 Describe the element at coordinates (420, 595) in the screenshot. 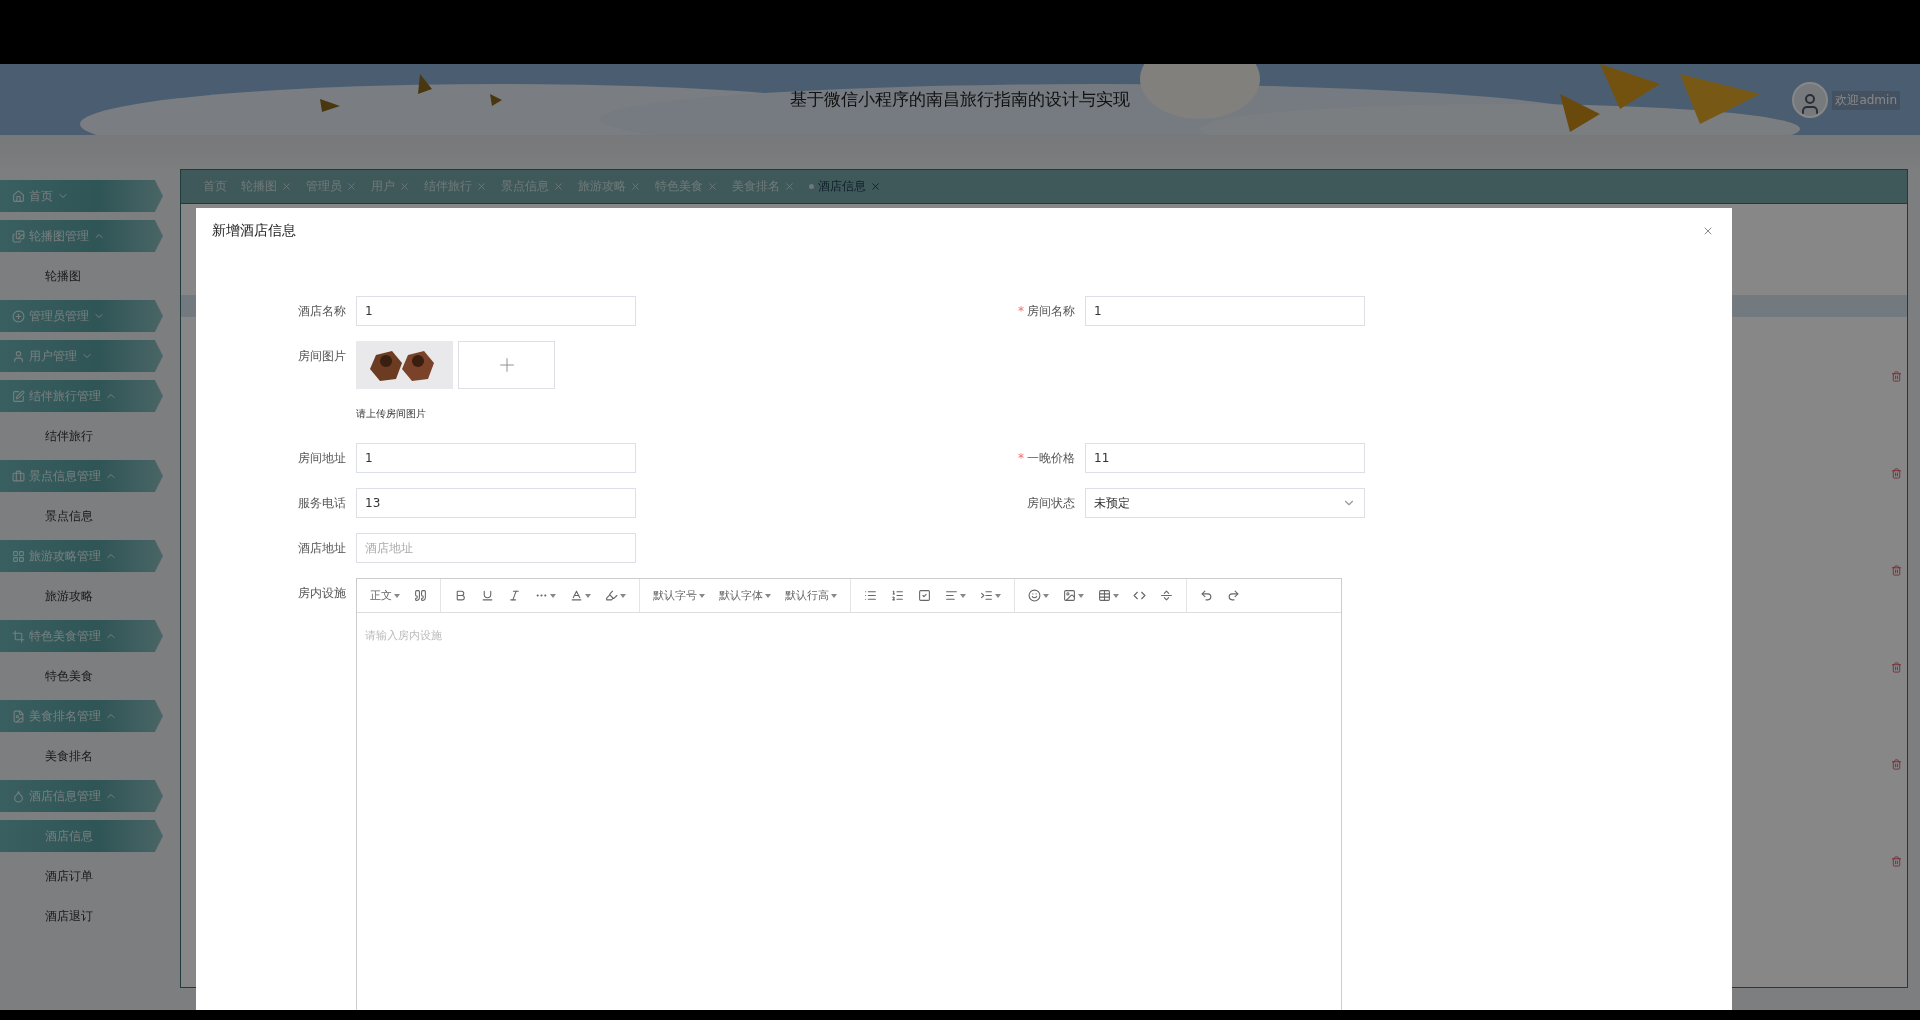

I see `quote-icon` at that location.